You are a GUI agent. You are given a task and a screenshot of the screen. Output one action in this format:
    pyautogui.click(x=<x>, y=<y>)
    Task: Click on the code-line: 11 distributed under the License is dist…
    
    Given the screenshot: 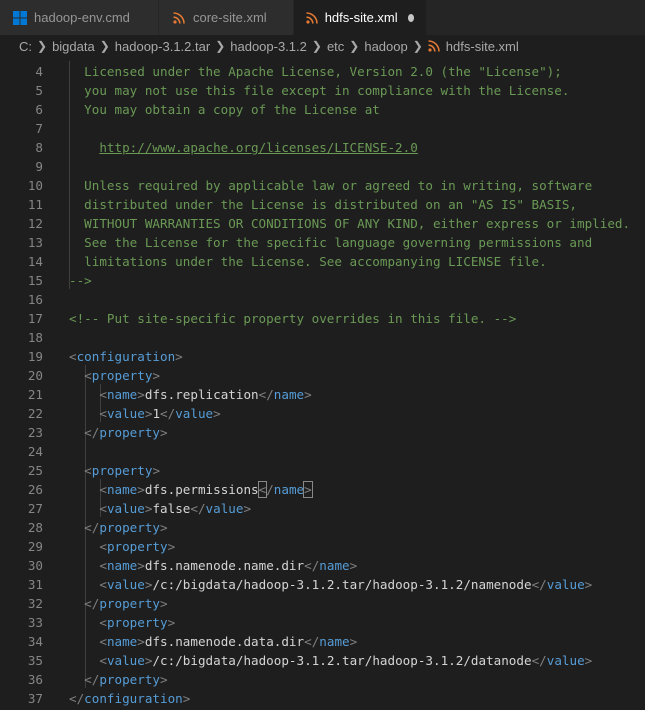 What is the action you would take?
    pyautogui.click(x=322, y=204)
    